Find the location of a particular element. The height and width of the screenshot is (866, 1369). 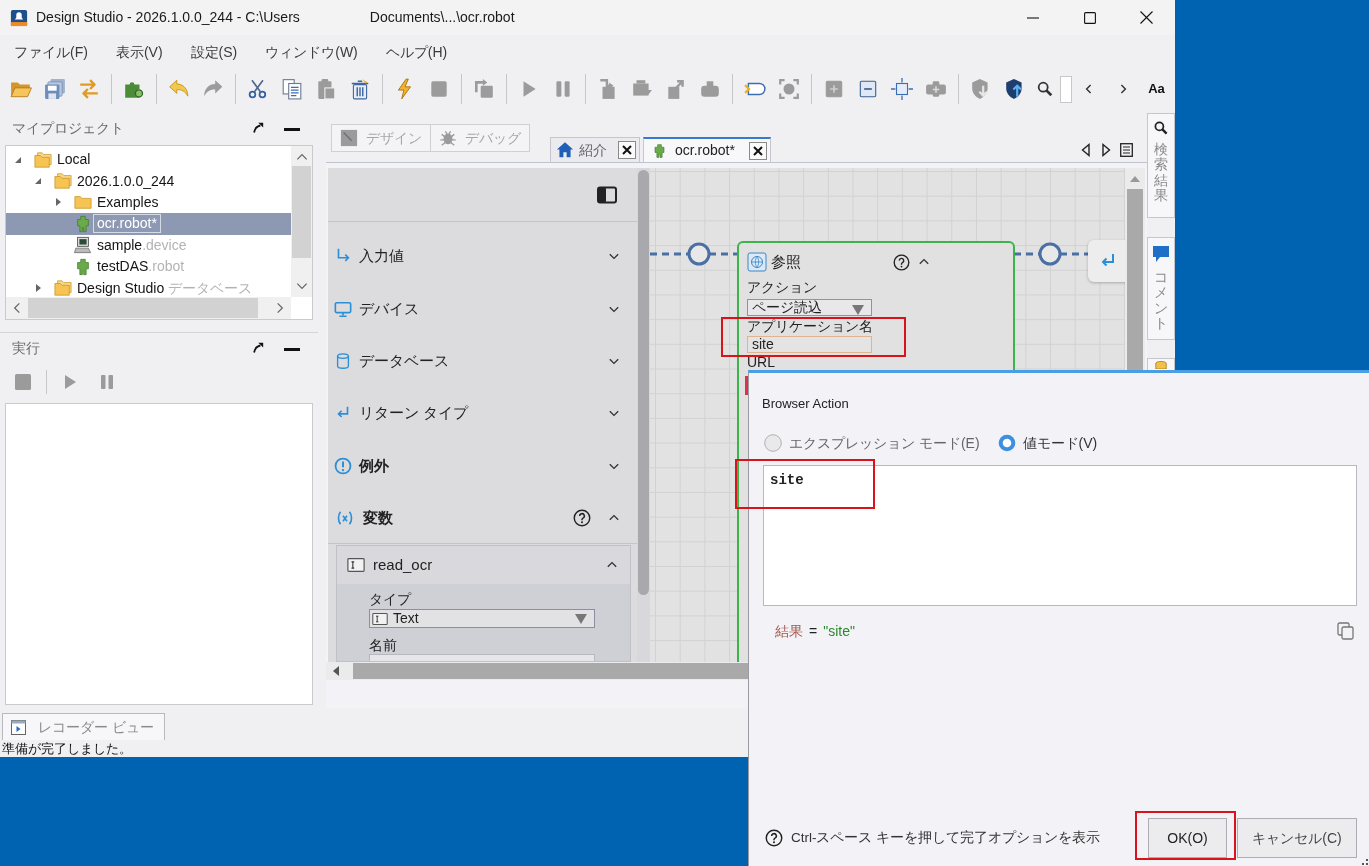

trash-icon is located at coordinates (360, 89).